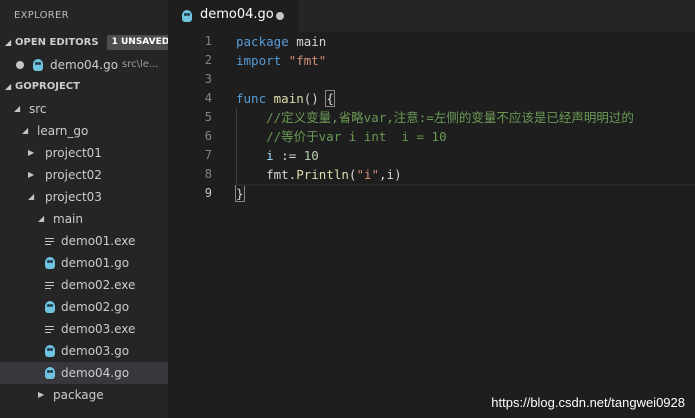 The width and height of the screenshot is (695, 418). What do you see at coordinates (73, 153) in the screenshot?
I see `tree-item-label: project01` at bounding box center [73, 153].